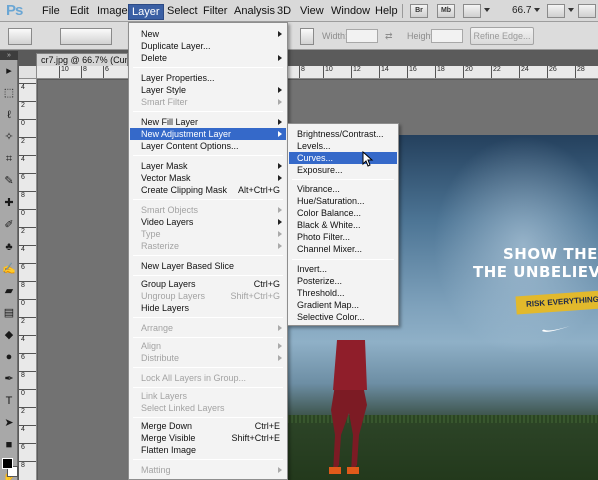 Image resolution: width=598 pixels, height=480 pixels. Describe the element at coordinates (208, 90) in the screenshot. I see `menu-item-layer-style: Layer Style` at that location.